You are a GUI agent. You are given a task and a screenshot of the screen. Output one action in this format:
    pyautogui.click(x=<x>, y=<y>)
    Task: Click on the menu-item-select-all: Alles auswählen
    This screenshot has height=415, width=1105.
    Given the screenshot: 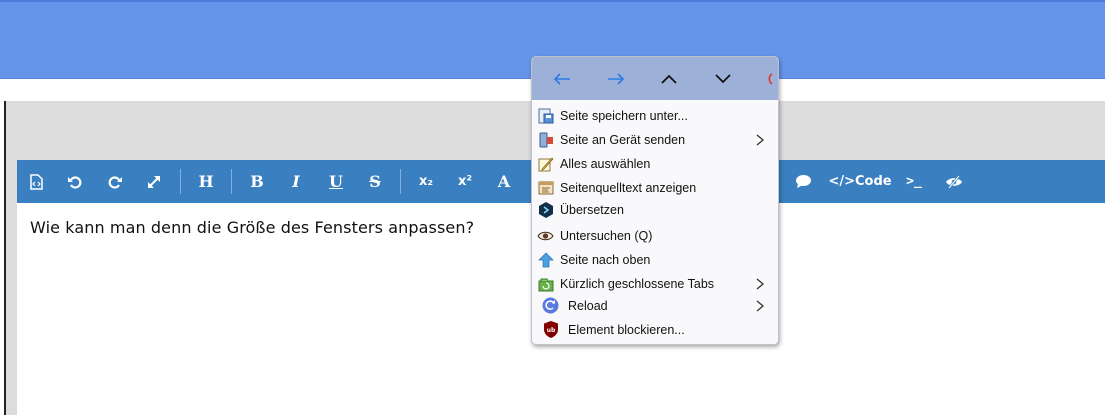 What is the action you would take?
    pyautogui.click(x=655, y=164)
    